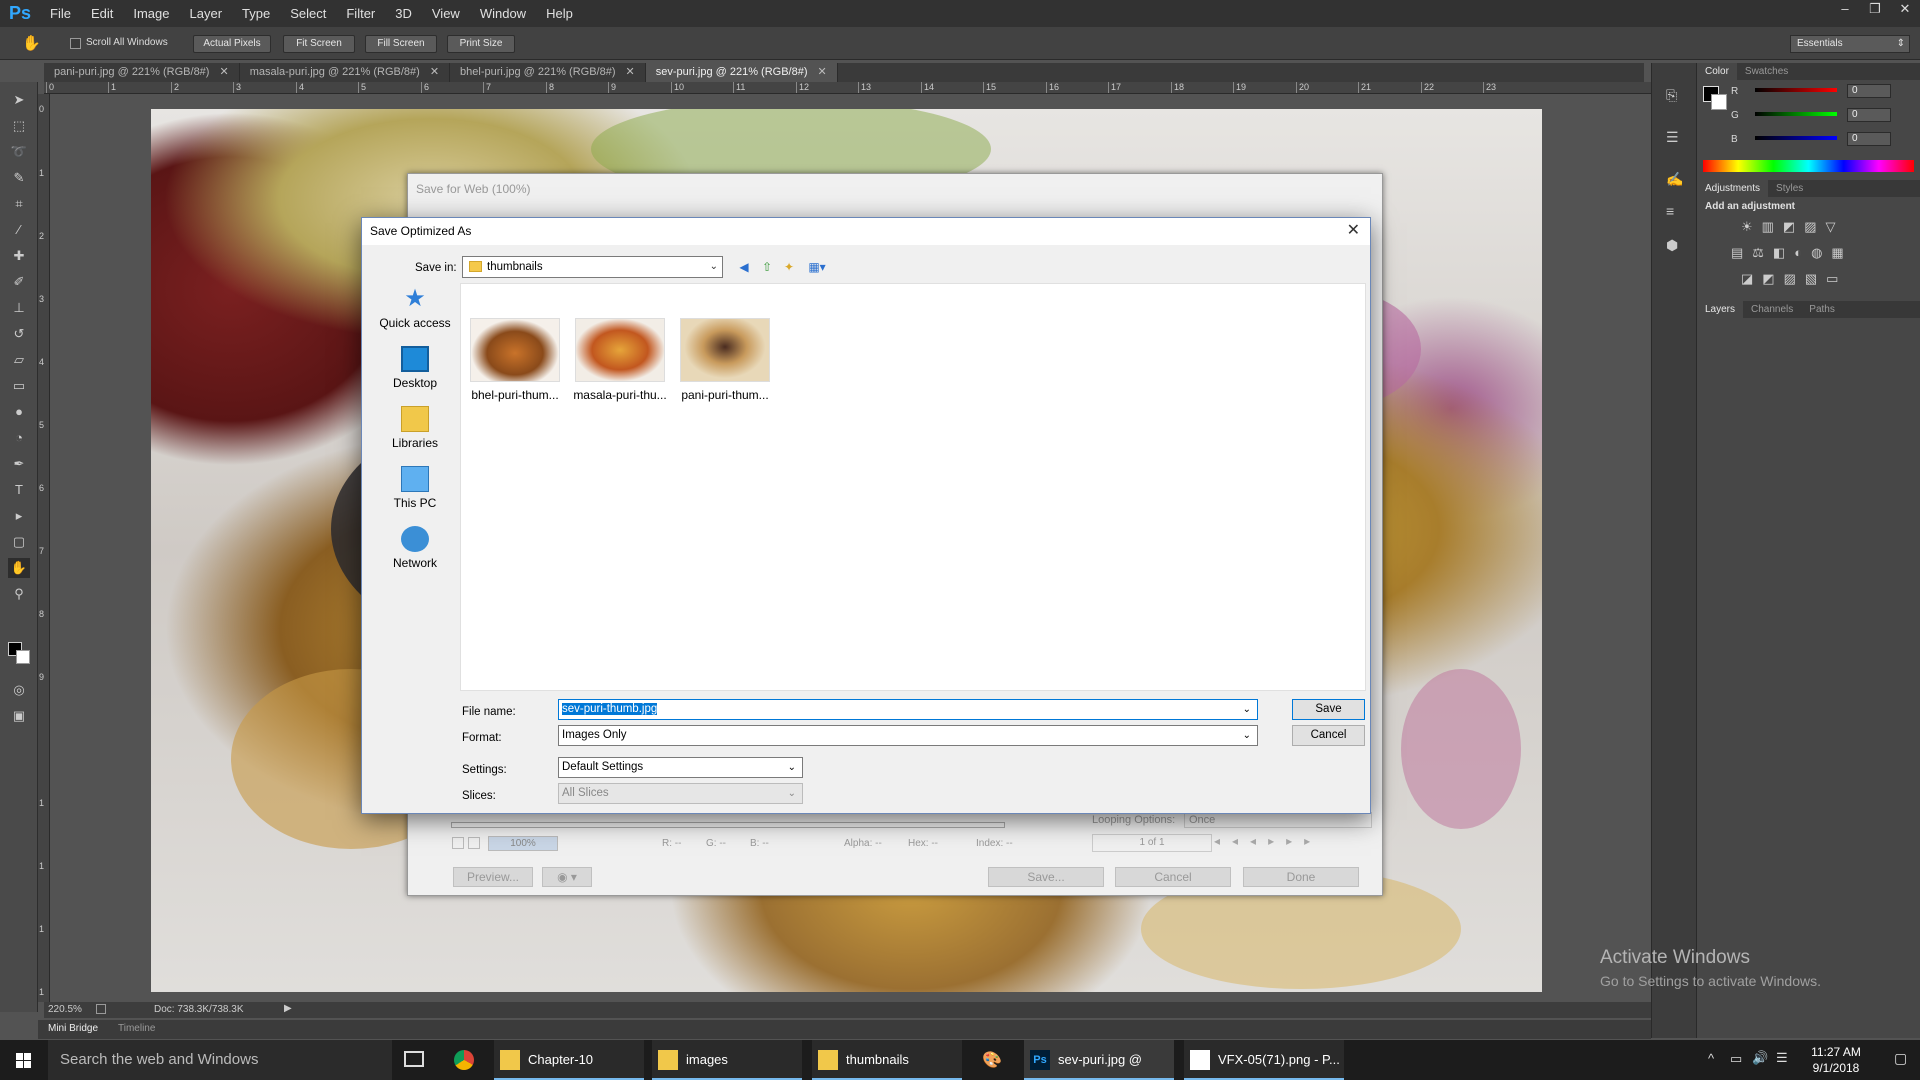 The width and height of the screenshot is (1920, 1080). What do you see at coordinates (415, 368) in the screenshot?
I see `place-desktop: Desktop` at bounding box center [415, 368].